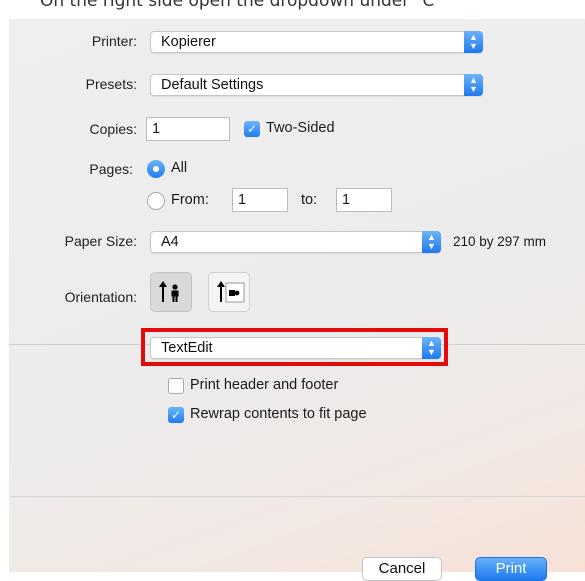 The width and height of the screenshot is (585, 581). What do you see at coordinates (176, 386) in the screenshot?
I see `print-header-footer-checkbox` at bounding box center [176, 386].